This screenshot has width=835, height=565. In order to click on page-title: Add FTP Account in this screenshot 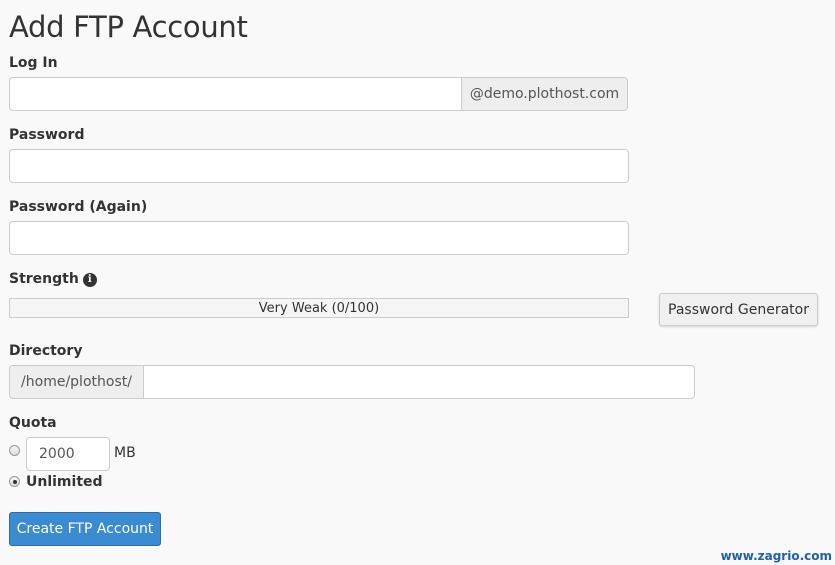, I will do `click(128, 27)`.